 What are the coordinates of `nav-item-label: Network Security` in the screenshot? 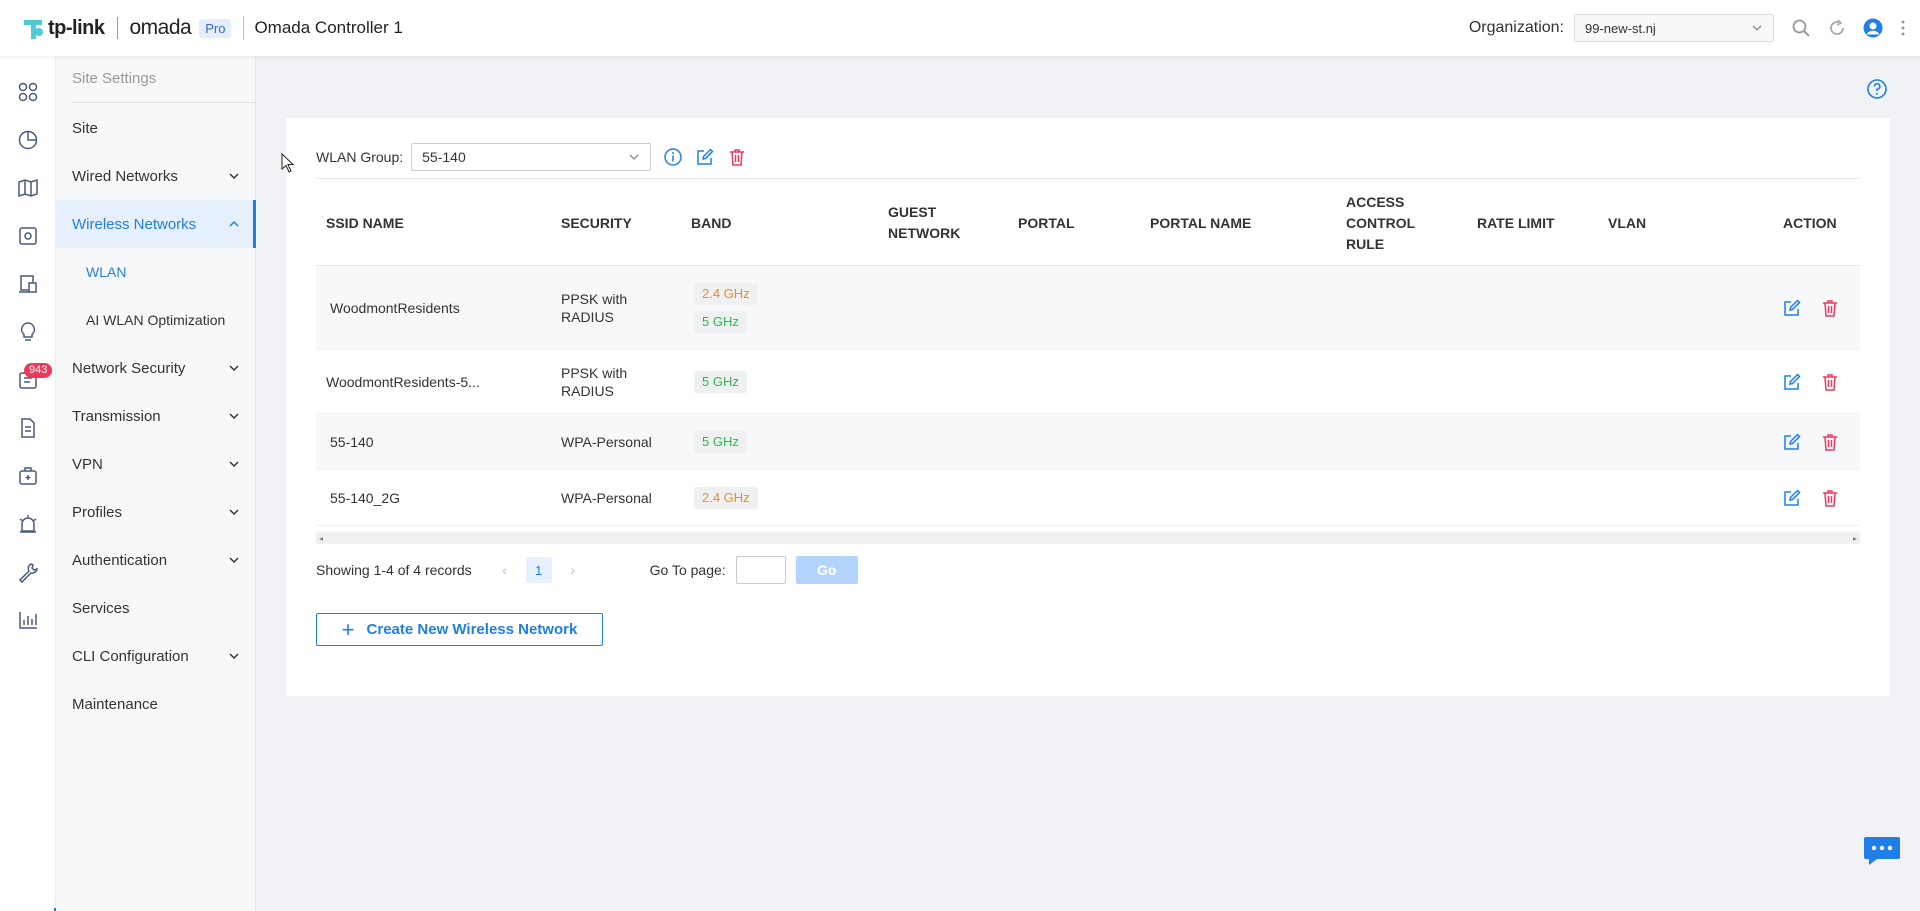 It's located at (129, 368).